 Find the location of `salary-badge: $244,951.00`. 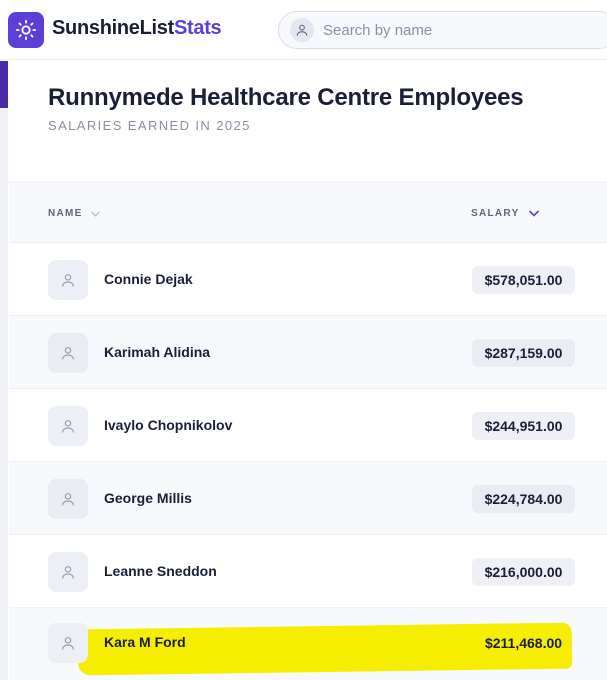

salary-badge: $244,951.00 is located at coordinates (523, 426).